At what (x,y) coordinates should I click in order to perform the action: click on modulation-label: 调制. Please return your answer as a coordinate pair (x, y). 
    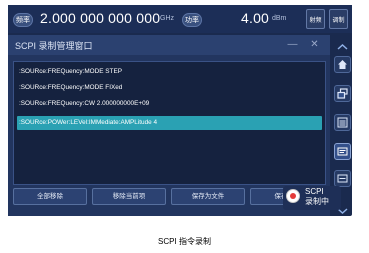
    Looking at the image, I should click on (338, 21).